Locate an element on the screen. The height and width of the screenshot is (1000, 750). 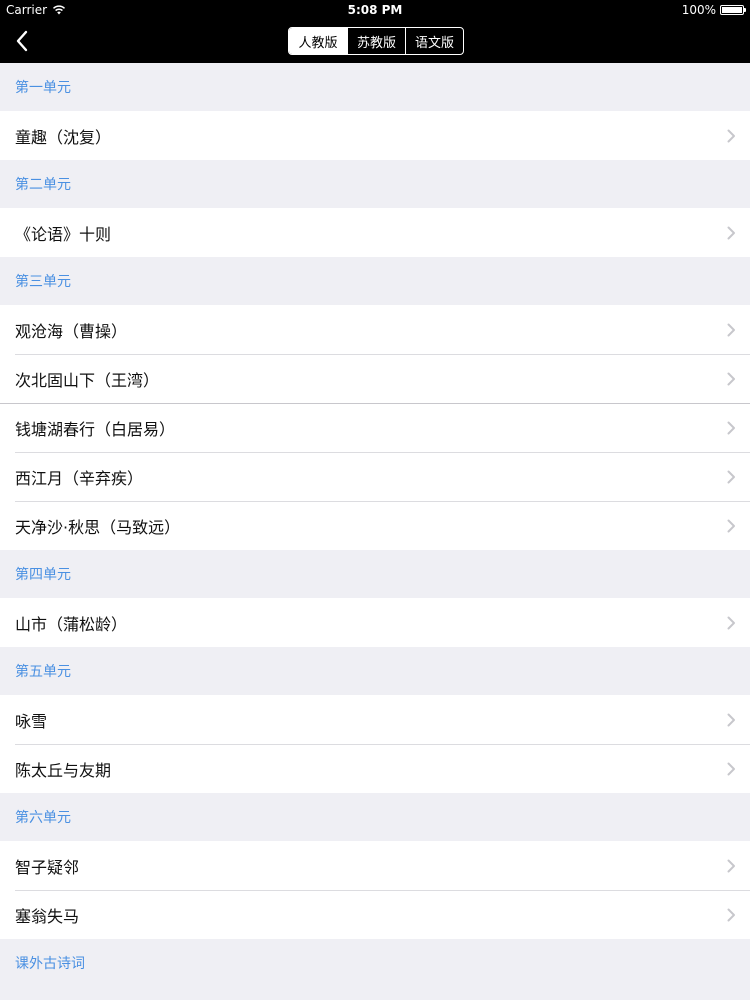
lesson-title: 钱塘湖春行（白居易） is located at coordinates (95, 429).